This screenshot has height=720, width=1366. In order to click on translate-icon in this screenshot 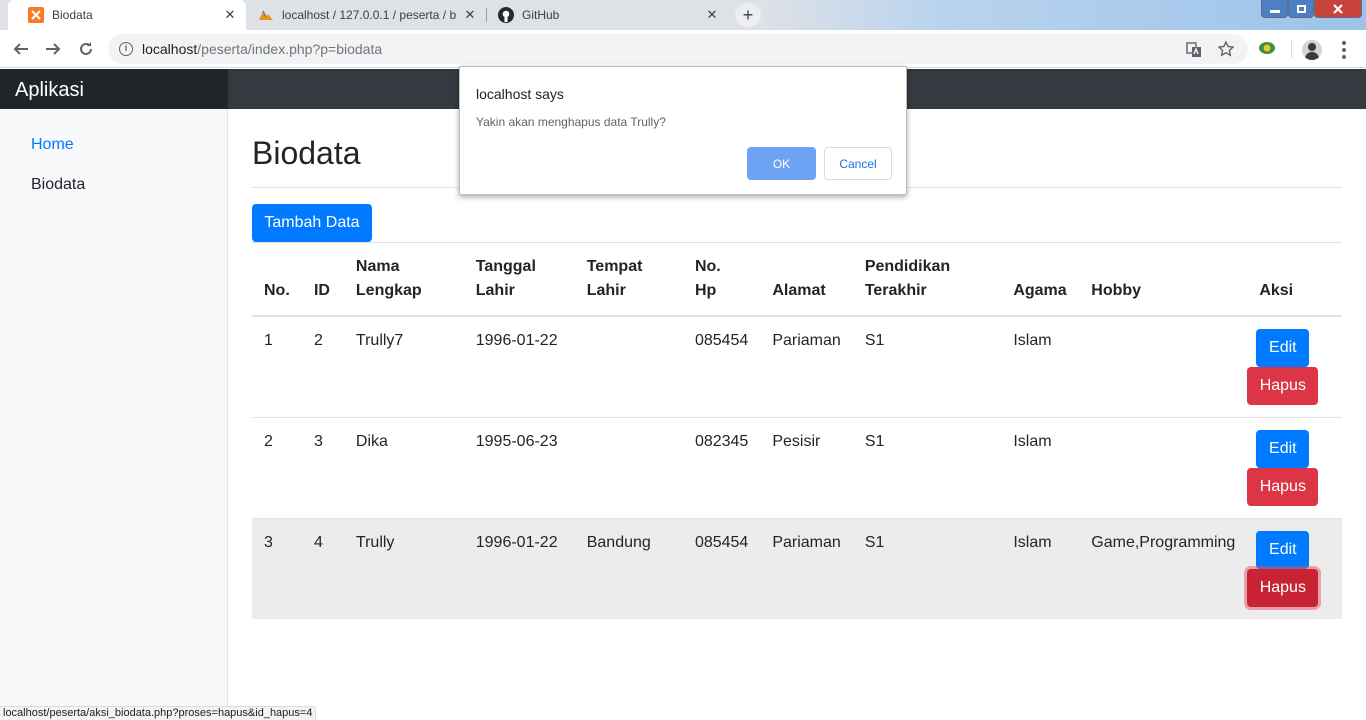, I will do `click(1194, 50)`.